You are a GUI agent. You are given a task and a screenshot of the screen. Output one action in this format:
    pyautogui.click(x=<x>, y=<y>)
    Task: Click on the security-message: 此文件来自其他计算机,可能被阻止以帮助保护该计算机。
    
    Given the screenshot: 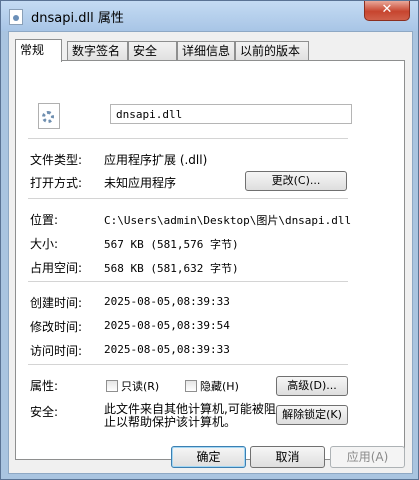 What is the action you would take?
    pyautogui.click(x=190, y=415)
    